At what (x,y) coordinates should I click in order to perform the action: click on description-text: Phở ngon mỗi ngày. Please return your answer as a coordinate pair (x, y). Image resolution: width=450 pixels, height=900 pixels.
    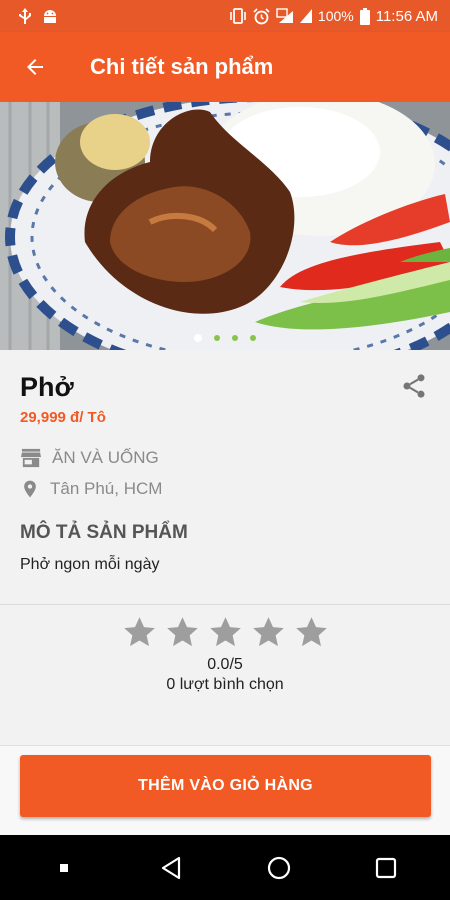
    Looking at the image, I should click on (90, 564).